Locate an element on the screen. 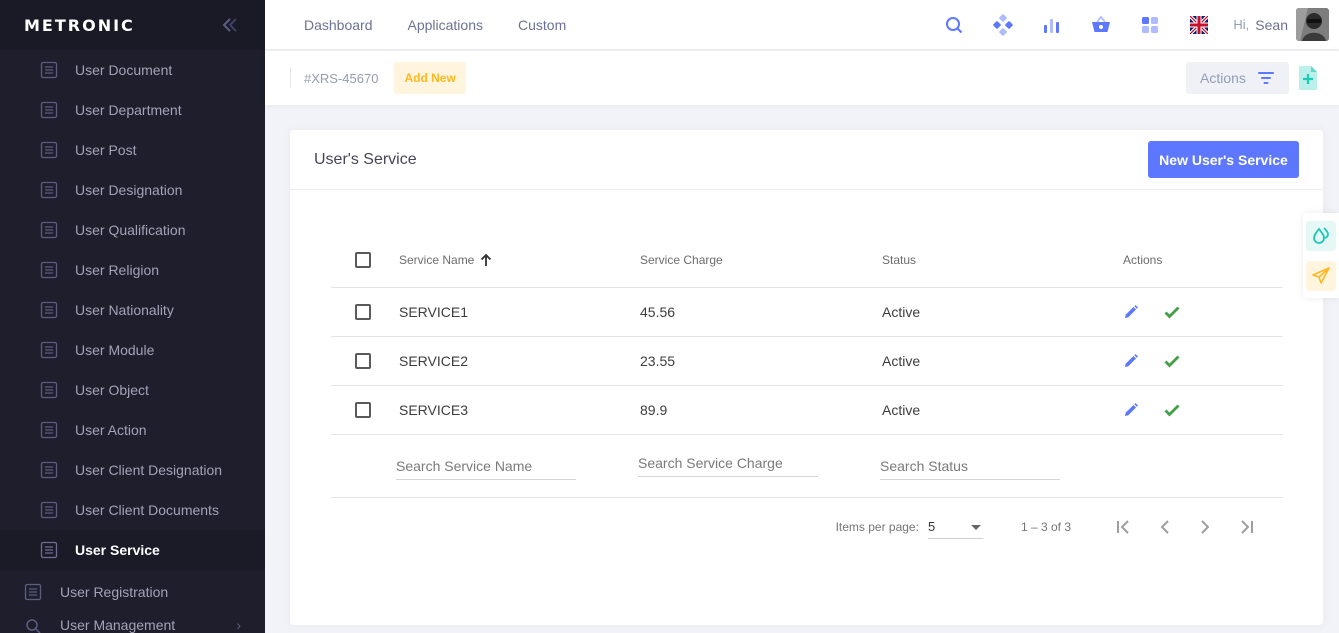 The height and width of the screenshot is (633, 1339). sidebar-item-user-department: User Department is located at coordinates (132, 110).